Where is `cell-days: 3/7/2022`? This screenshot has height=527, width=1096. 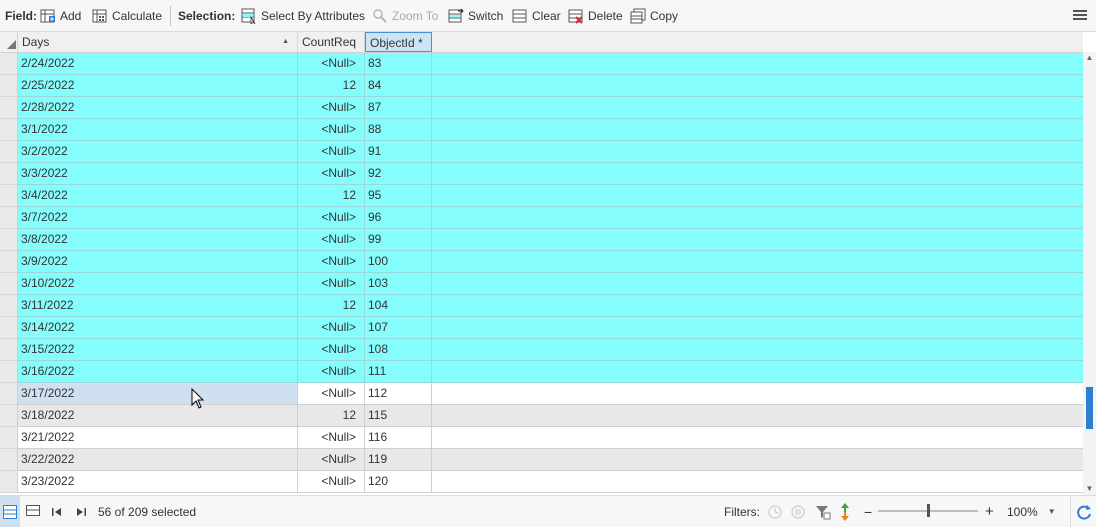
cell-days: 3/7/2022 is located at coordinates (158, 218).